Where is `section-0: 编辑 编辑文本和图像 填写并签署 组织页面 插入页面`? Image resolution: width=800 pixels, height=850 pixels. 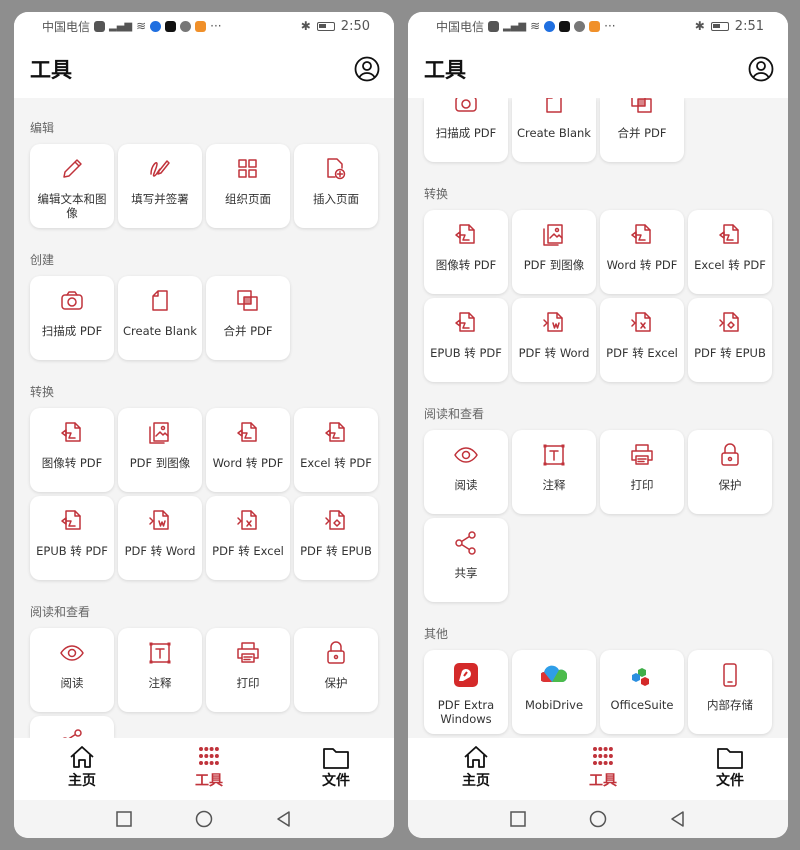 section-0: 编辑 编辑文本和图像 填写并签署 组织页面 插入页面 is located at coordinates (204, 174).